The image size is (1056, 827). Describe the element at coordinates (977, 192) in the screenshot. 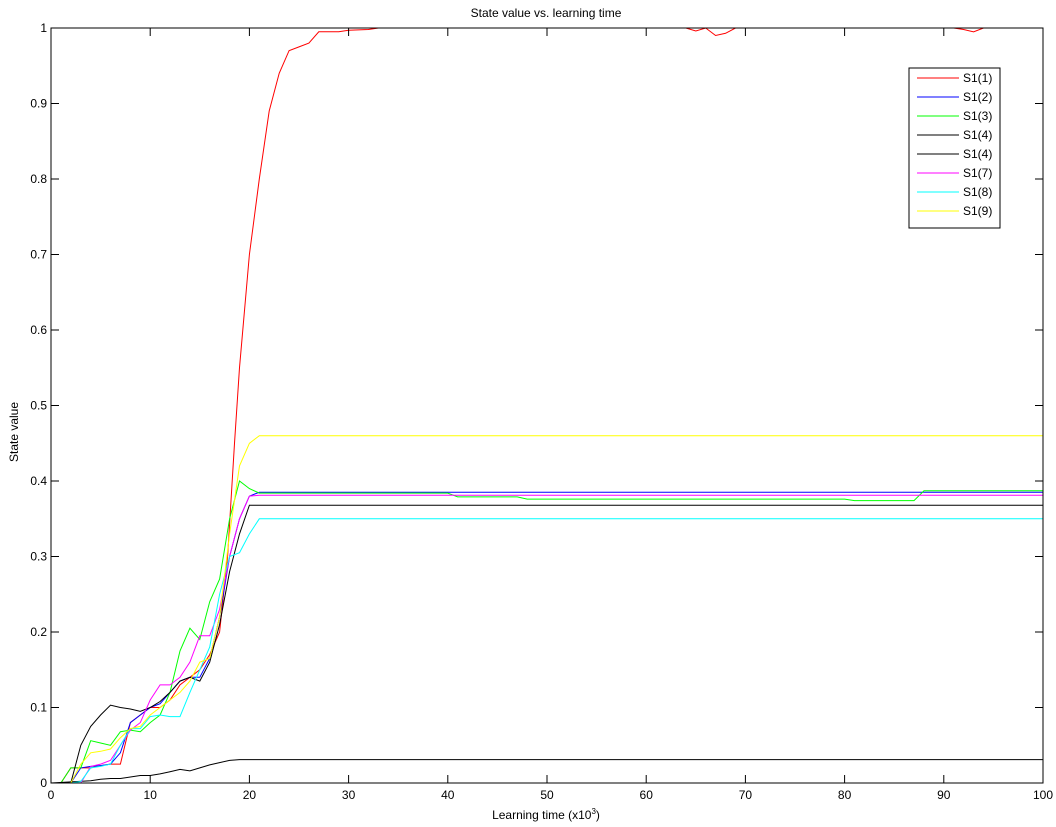

I see `legend-label: S1(8)` at that location.